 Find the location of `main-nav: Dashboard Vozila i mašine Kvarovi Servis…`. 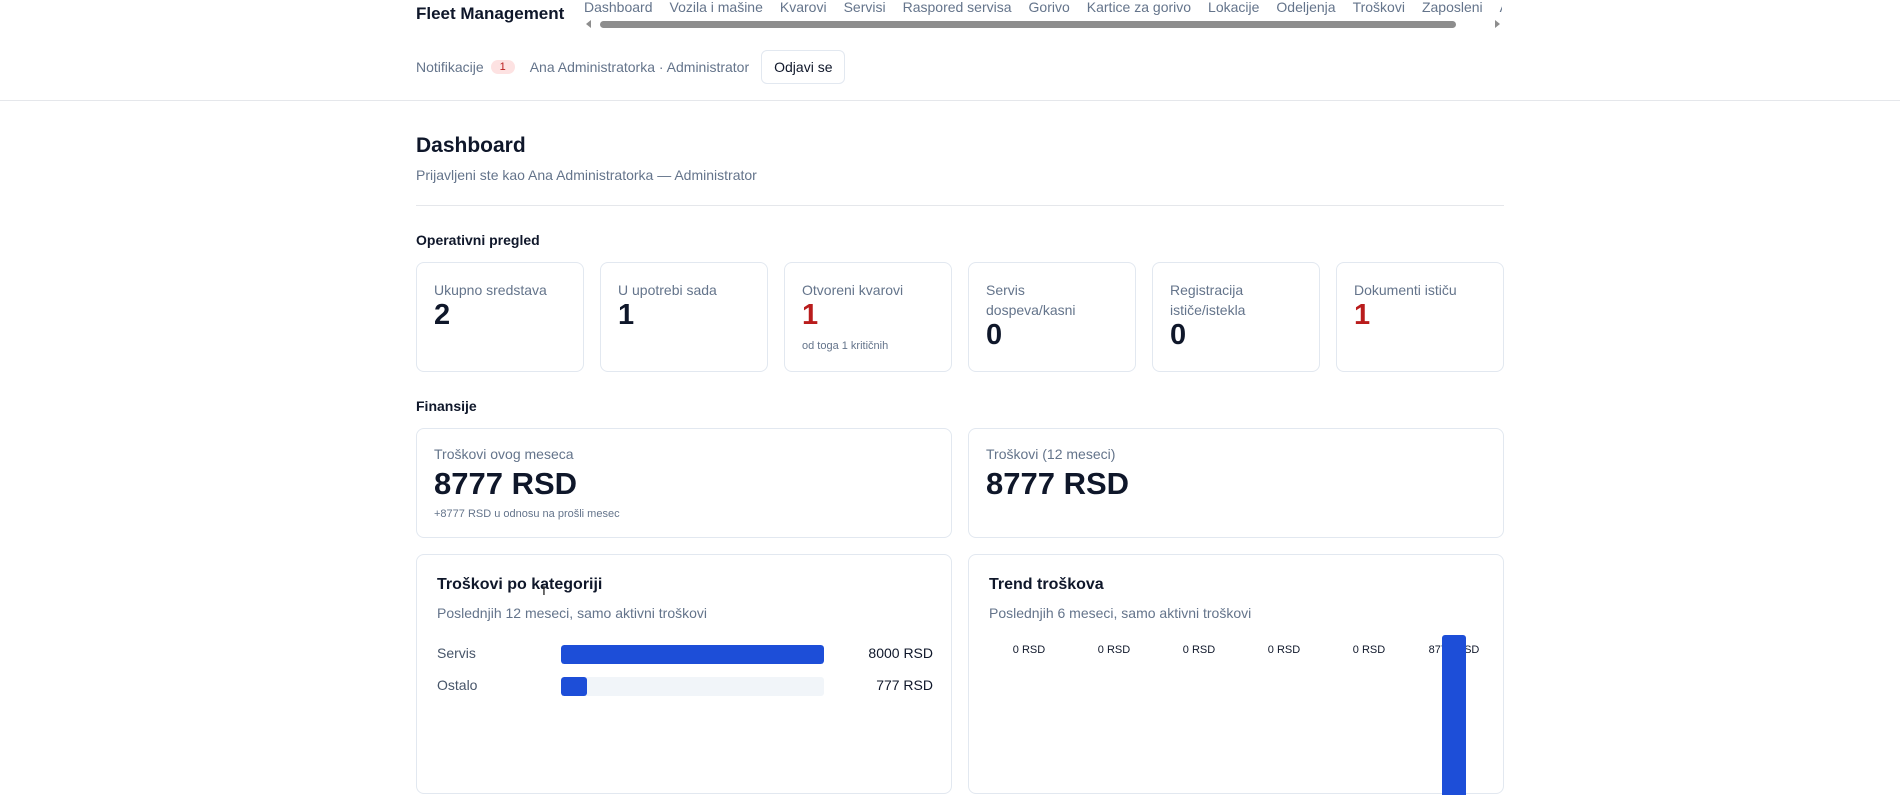

main-nav: Dashboard Vozila i mašine Kvarovi Servis… is located at coordinates (1043, 16).